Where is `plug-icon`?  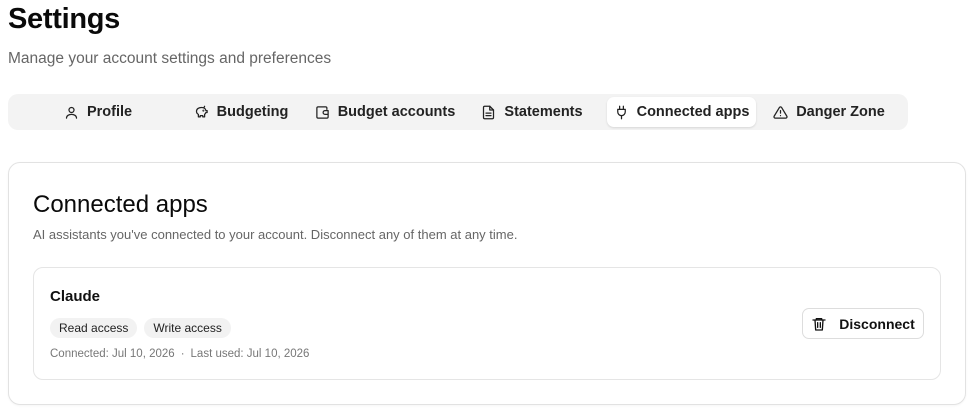 plug-icon is located at coordinates (621, 112).